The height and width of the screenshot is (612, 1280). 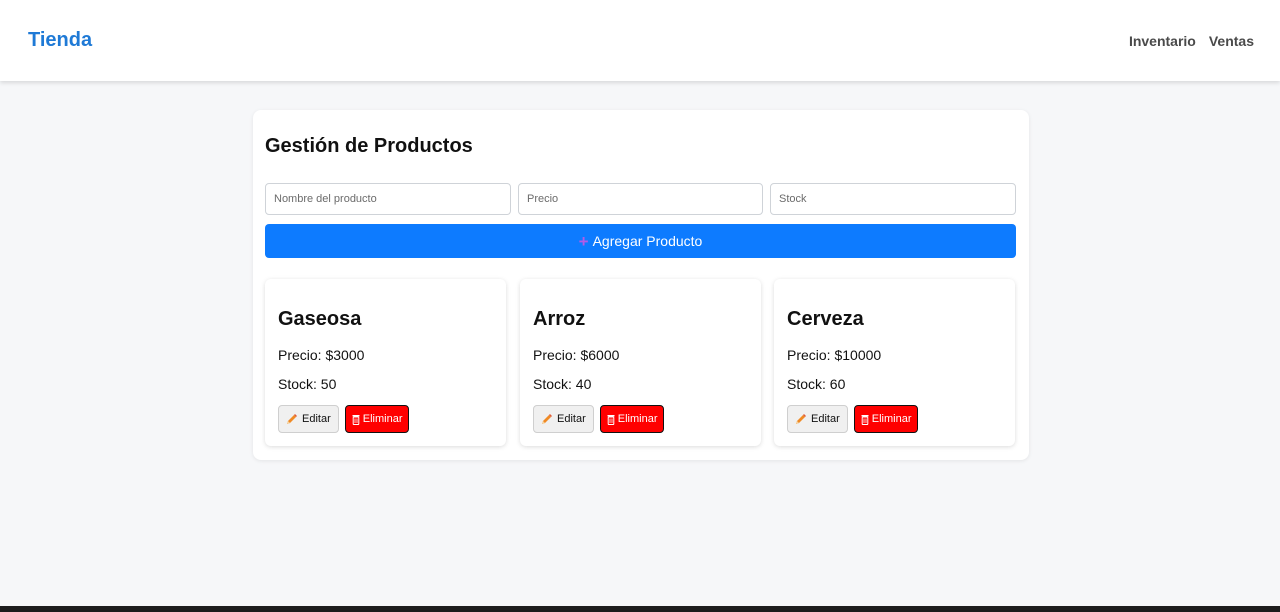 I want to click on product-name: Cerveza, so click(x=825, y=319).